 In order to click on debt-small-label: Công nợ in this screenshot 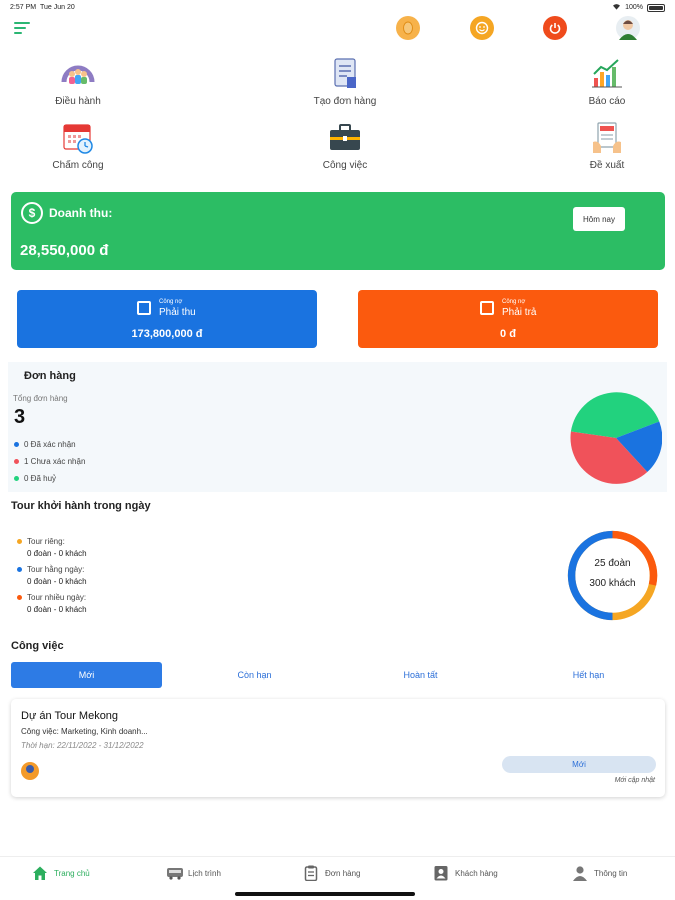, I will do `click(513, 302)`.